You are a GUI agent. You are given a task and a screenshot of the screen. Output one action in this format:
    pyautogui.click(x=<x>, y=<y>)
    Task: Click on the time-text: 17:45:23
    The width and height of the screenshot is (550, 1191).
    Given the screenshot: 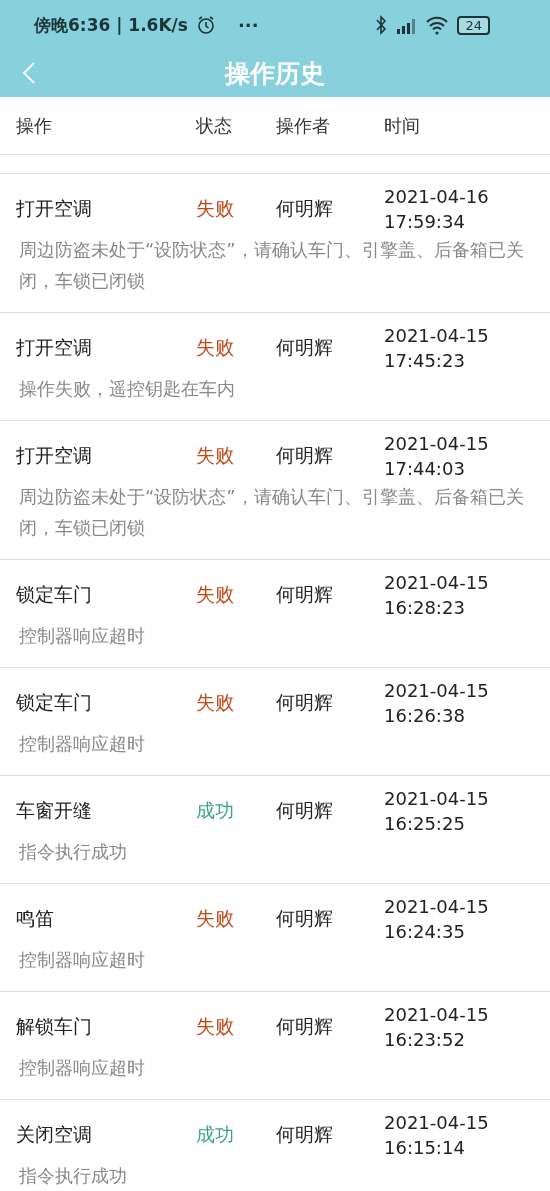 What is the action you would take?
    pyautogui.click(x=424, y=361)
    